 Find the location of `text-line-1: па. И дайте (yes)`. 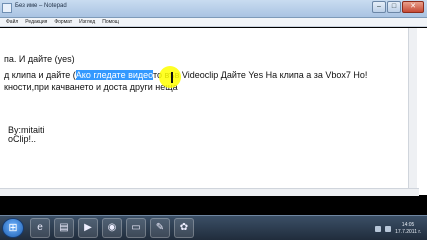

text-line-1: па. И дайте (yes) is located at coordinates (39, 59).